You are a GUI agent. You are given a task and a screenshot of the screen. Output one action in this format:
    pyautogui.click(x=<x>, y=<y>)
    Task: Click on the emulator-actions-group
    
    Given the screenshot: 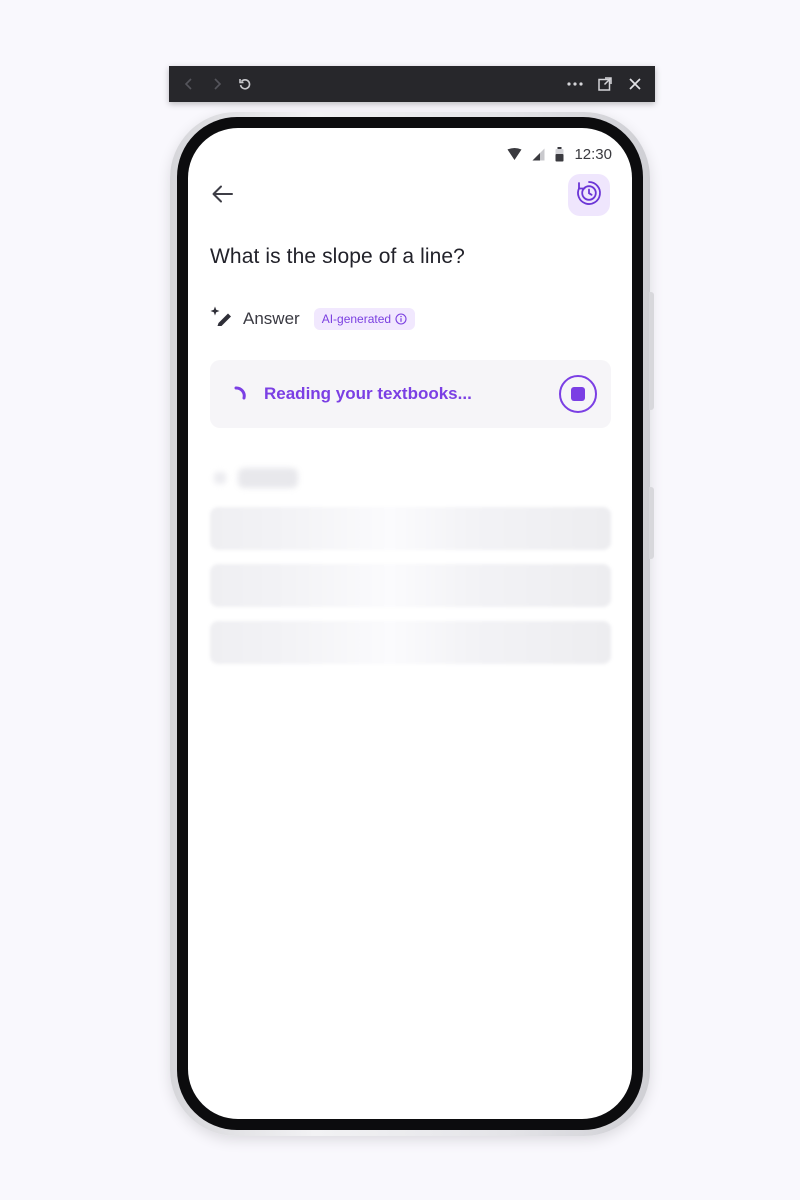 What is the action you would take?
    pyautogui.click(x=605, y=84)
    